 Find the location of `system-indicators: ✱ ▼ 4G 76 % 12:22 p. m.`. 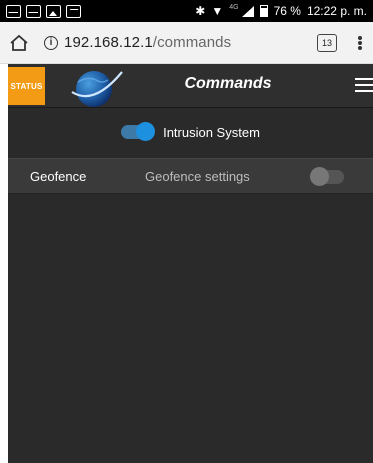

system-indicators: ✱ ▼ 4G 76 % 12:22 p. m. is located at coordinates (281, 10).